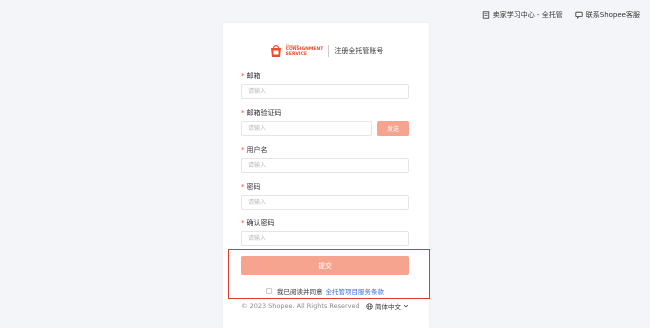 The width and height of the screenshot is (650, 328). I want to click on logo-divider, so click(329, 51).